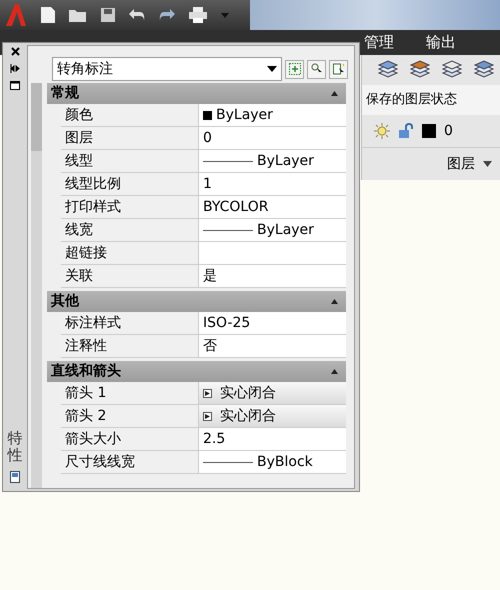 The image size is (500, 590). I want to click on panel-icon, so click(15, 85).